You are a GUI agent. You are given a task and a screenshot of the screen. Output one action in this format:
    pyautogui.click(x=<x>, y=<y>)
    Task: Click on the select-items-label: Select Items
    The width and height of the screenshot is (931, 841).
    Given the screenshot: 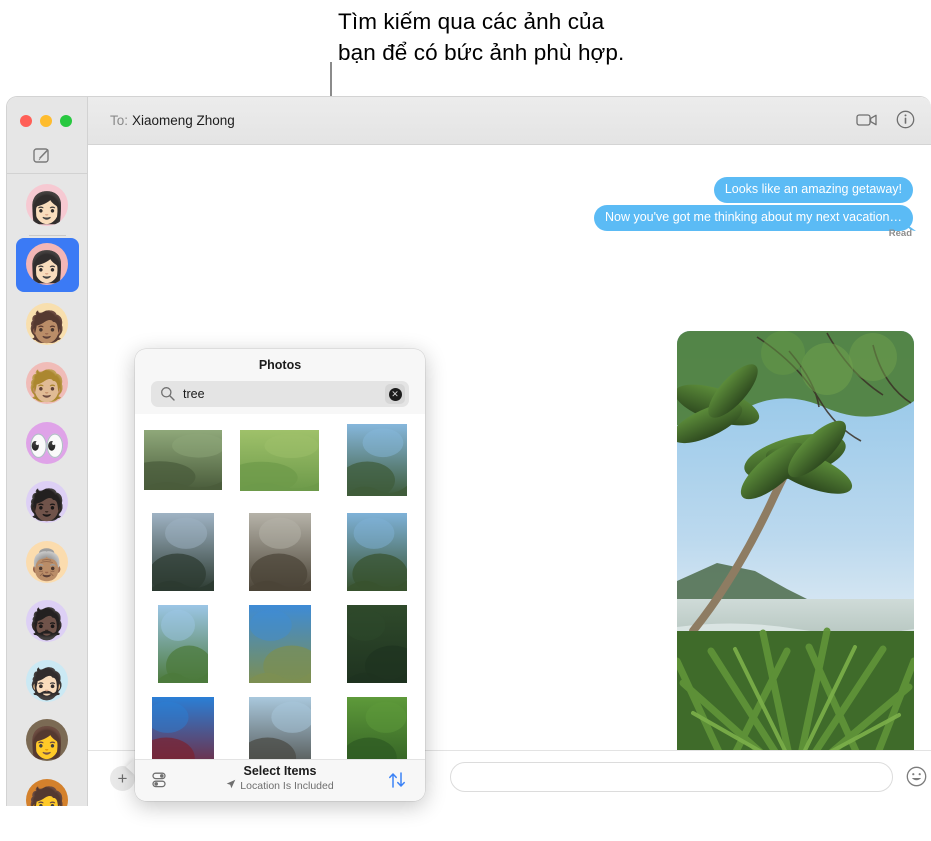 What is the action you would take?
    pyautogui.click(x=280, y=771)
    